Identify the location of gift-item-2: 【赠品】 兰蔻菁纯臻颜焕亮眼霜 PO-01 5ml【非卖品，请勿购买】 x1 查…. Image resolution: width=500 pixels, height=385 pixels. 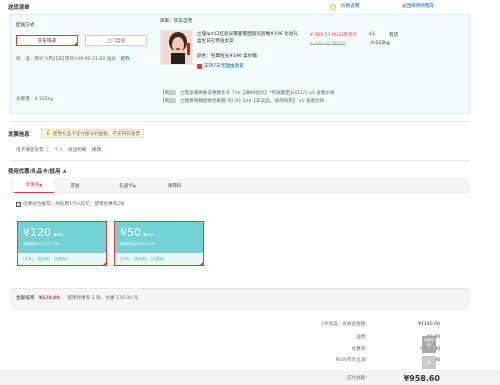
(242, 101).